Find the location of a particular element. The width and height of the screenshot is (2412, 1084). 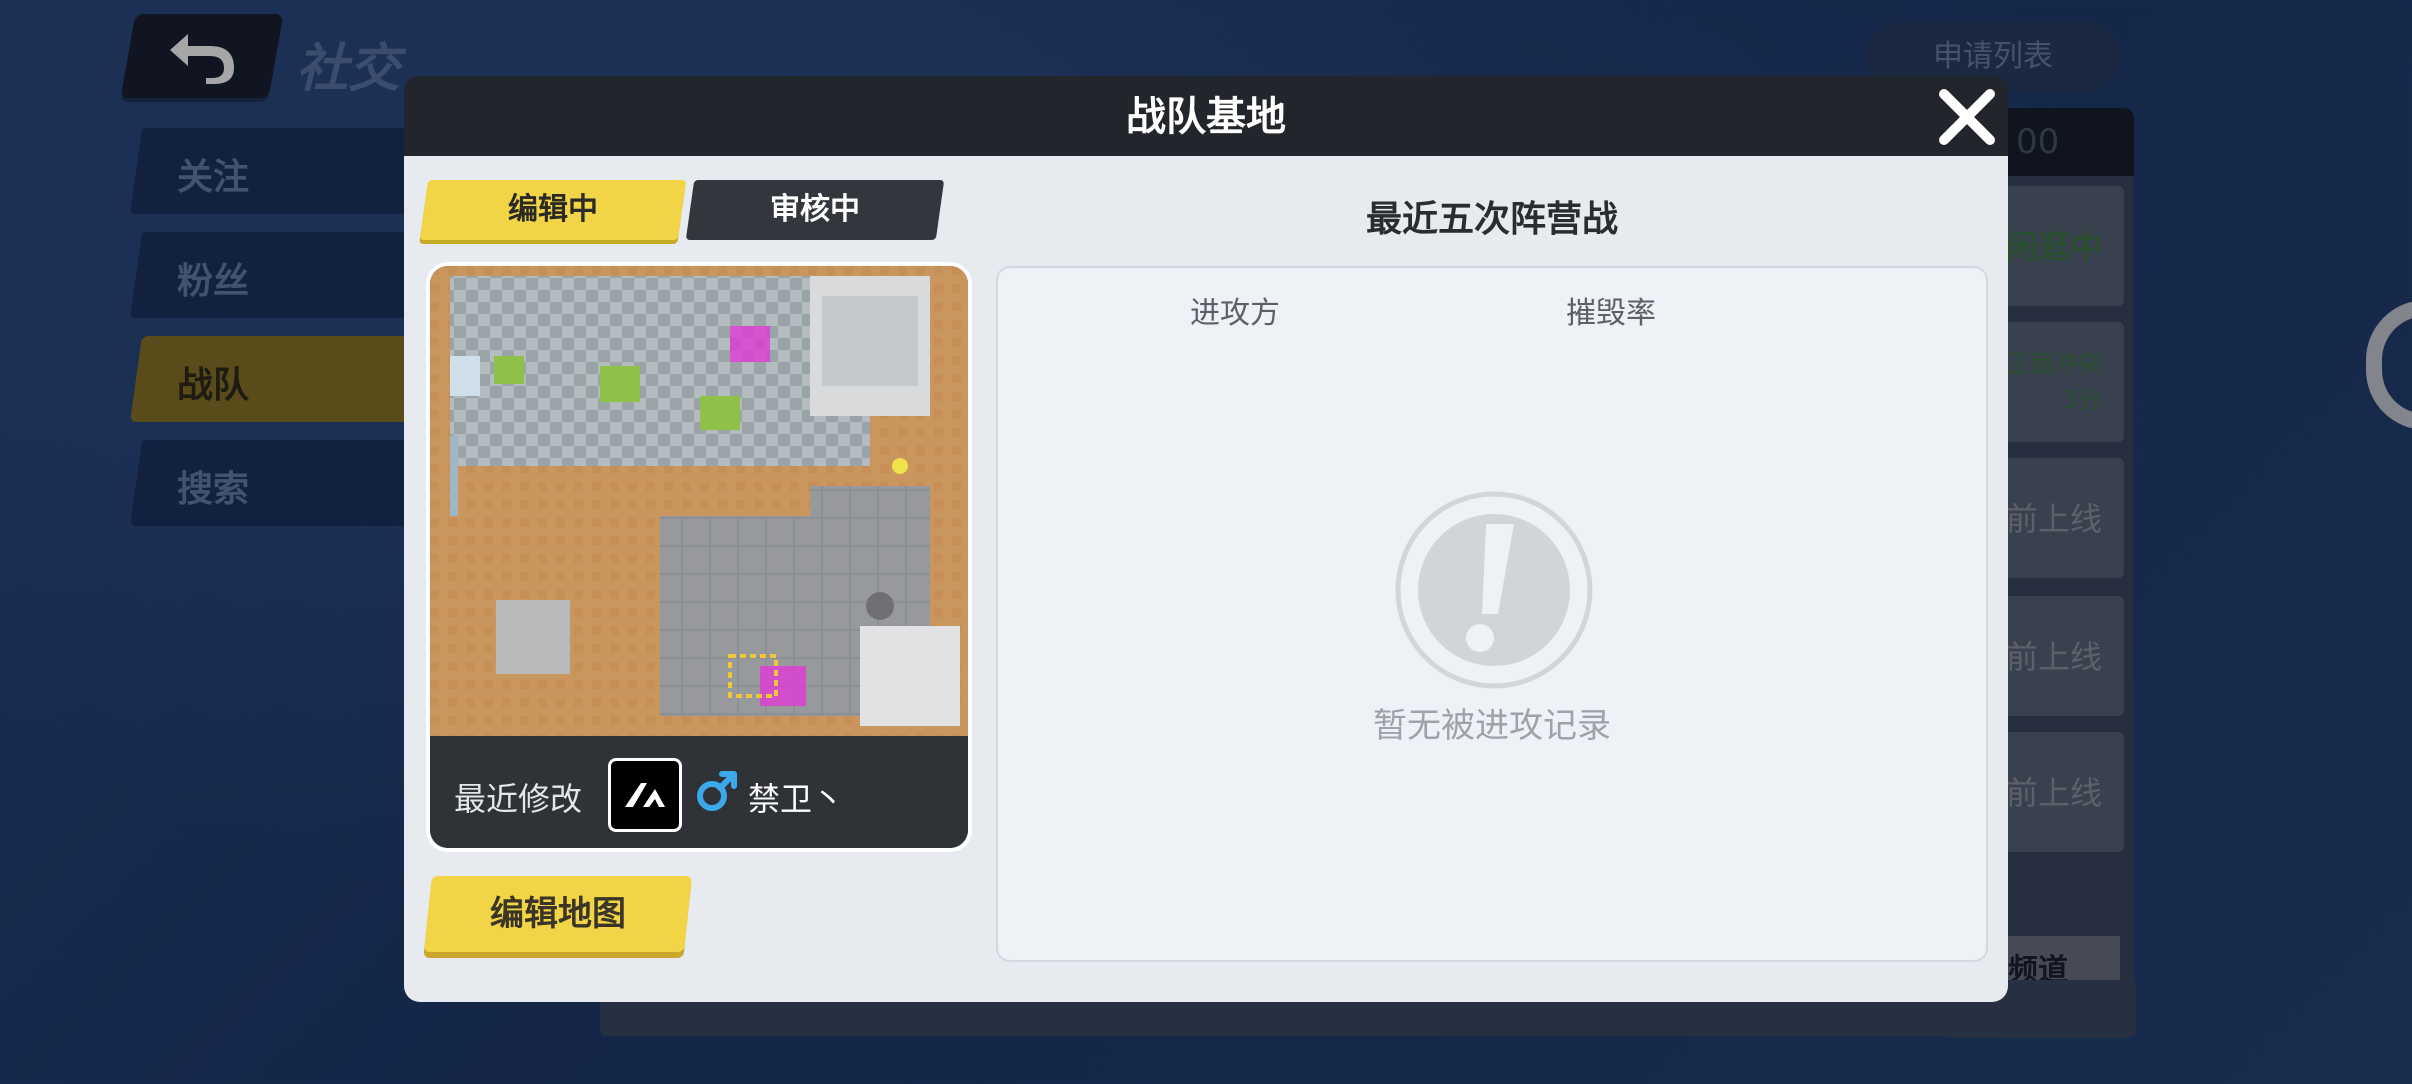

tab-editing-label: 编辑中 is located at coordinates (553, 209).